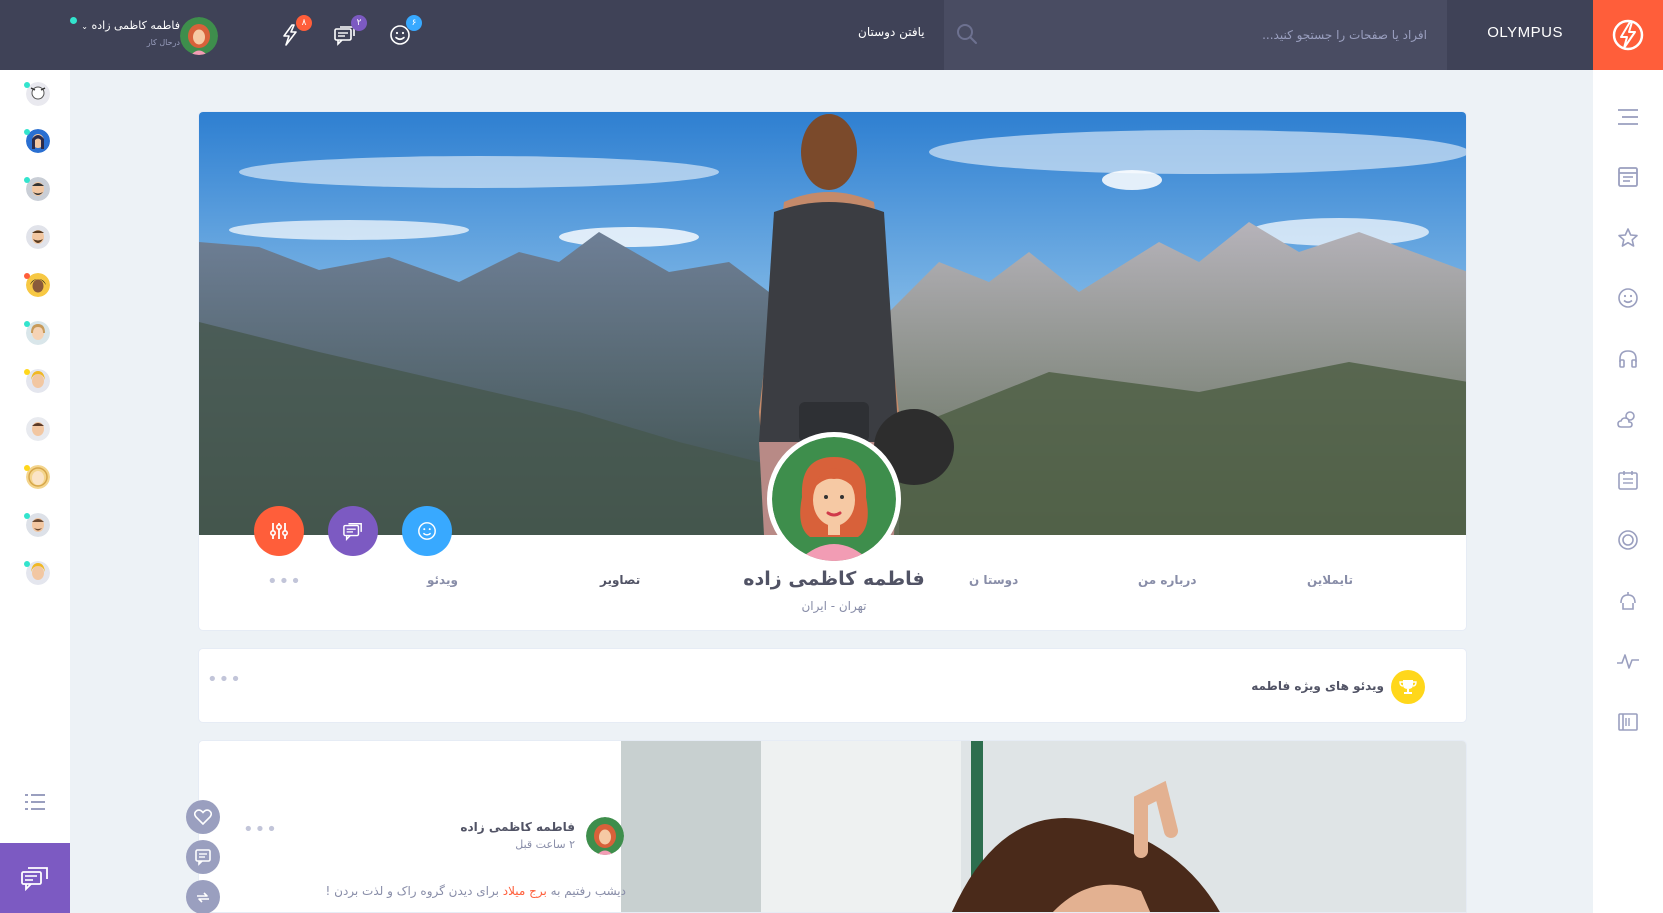  I want to click on comment-icon, so click(203, 857).